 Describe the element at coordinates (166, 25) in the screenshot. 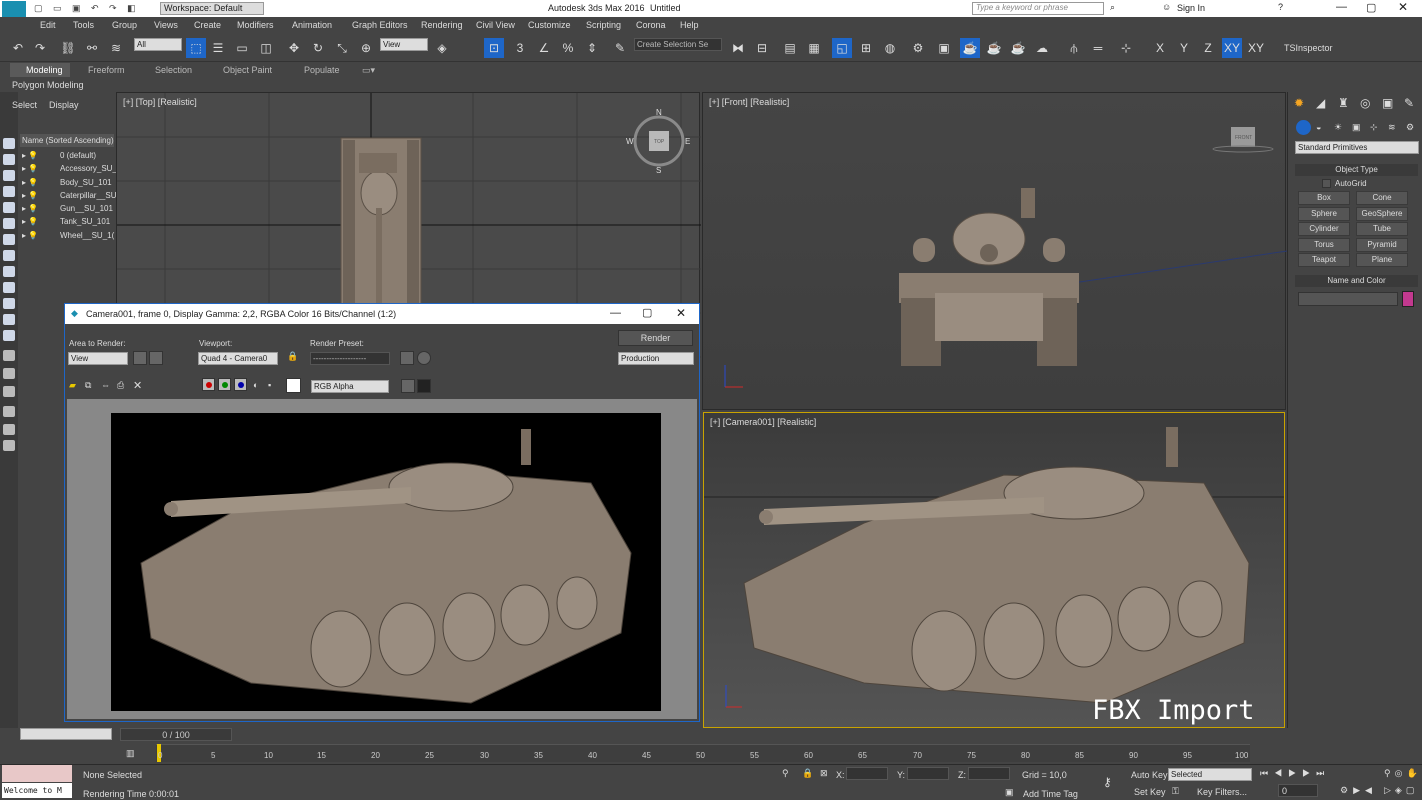

I see `menu-views: Views` at that location.